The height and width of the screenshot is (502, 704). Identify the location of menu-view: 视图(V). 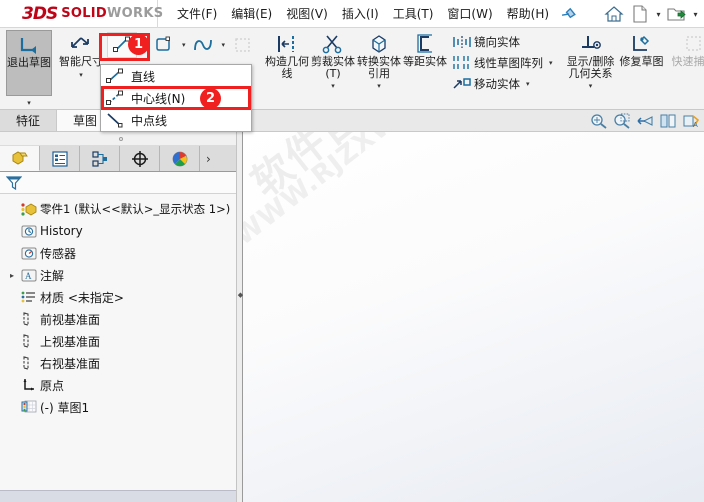
(307, 13).